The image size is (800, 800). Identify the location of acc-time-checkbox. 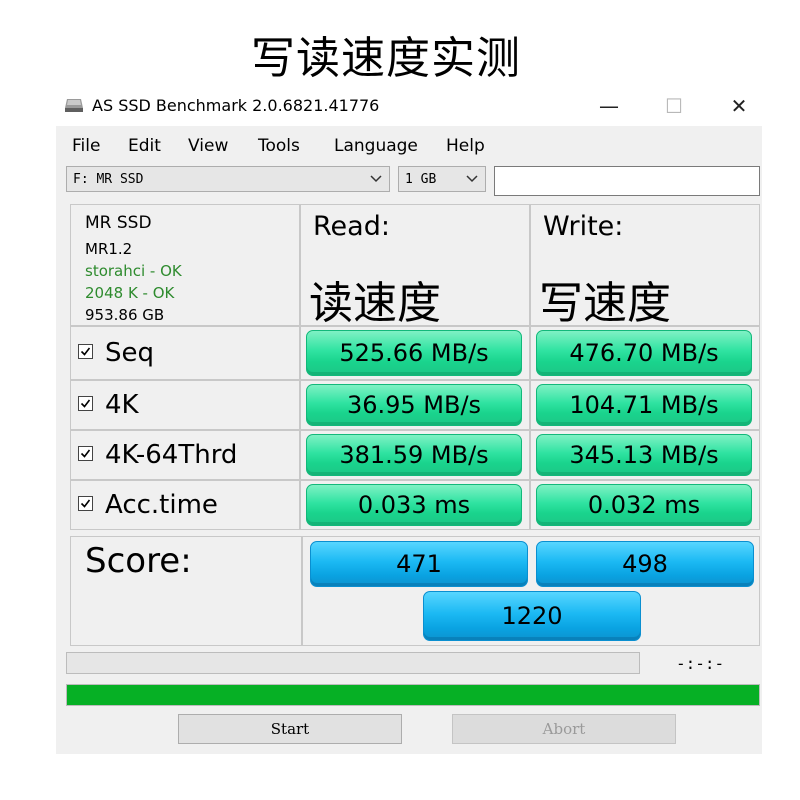
(85, 503).